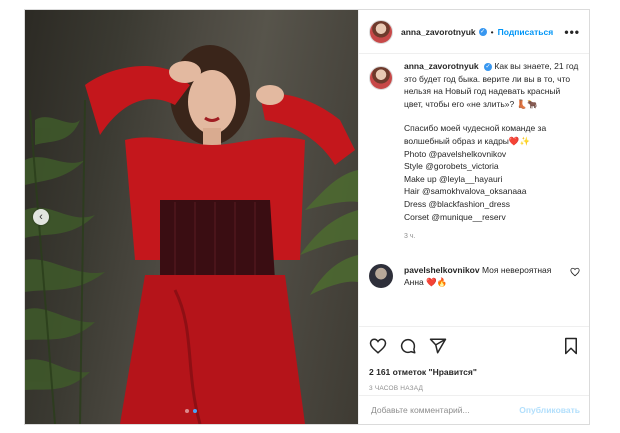 The height and width of the screenshot is (433, 620). What do you see at coordinates (492, 217) in the screenshot?
I see `credit-corset: Corset @munique__reserv` at bounding box center [492, 217].